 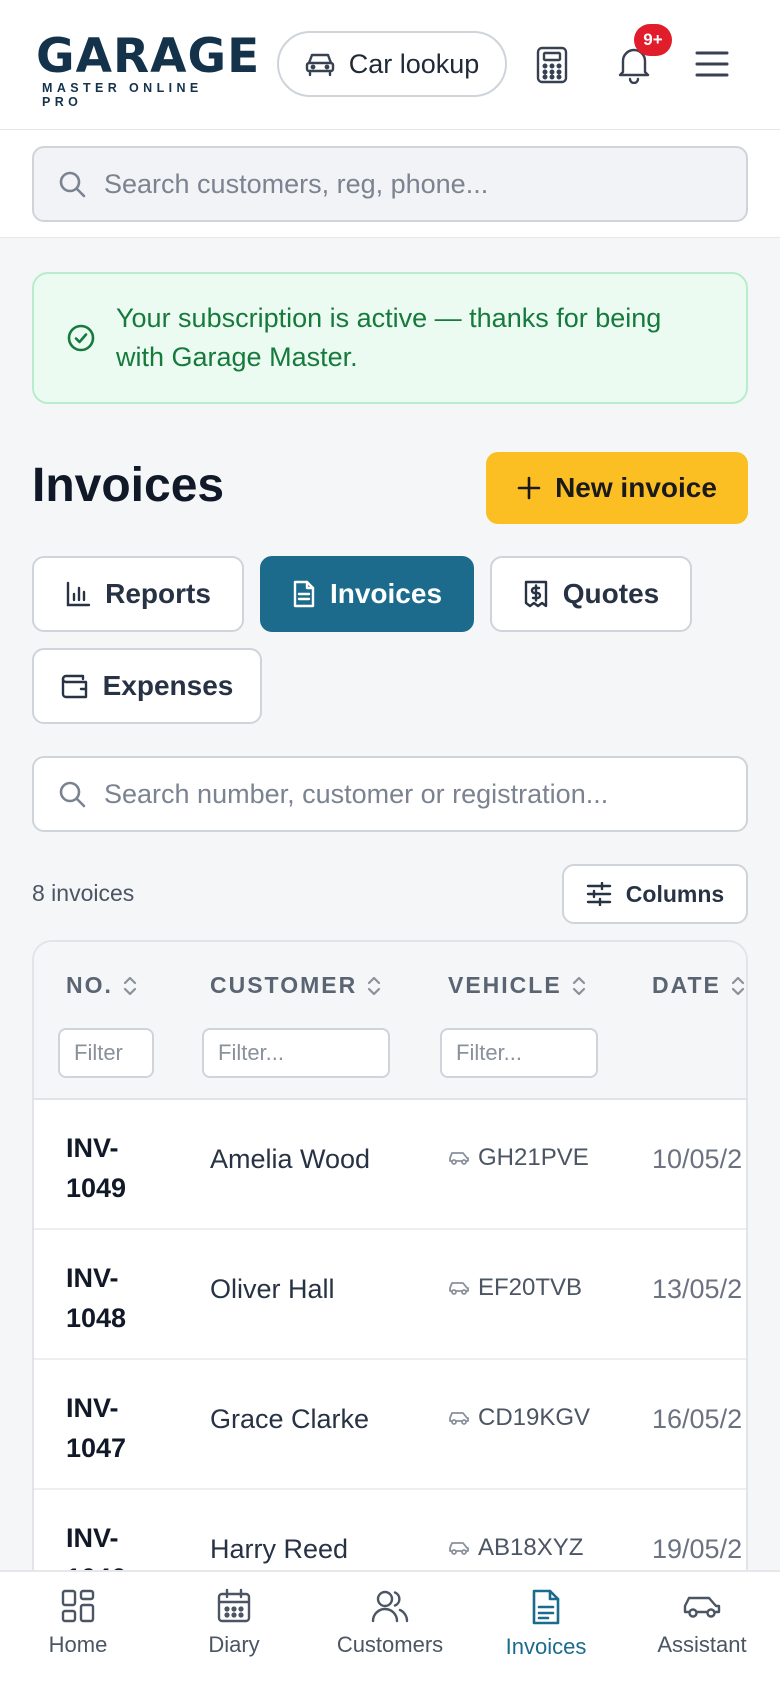 I want to click on column-header-label: NO., so click(x=89, y=985).